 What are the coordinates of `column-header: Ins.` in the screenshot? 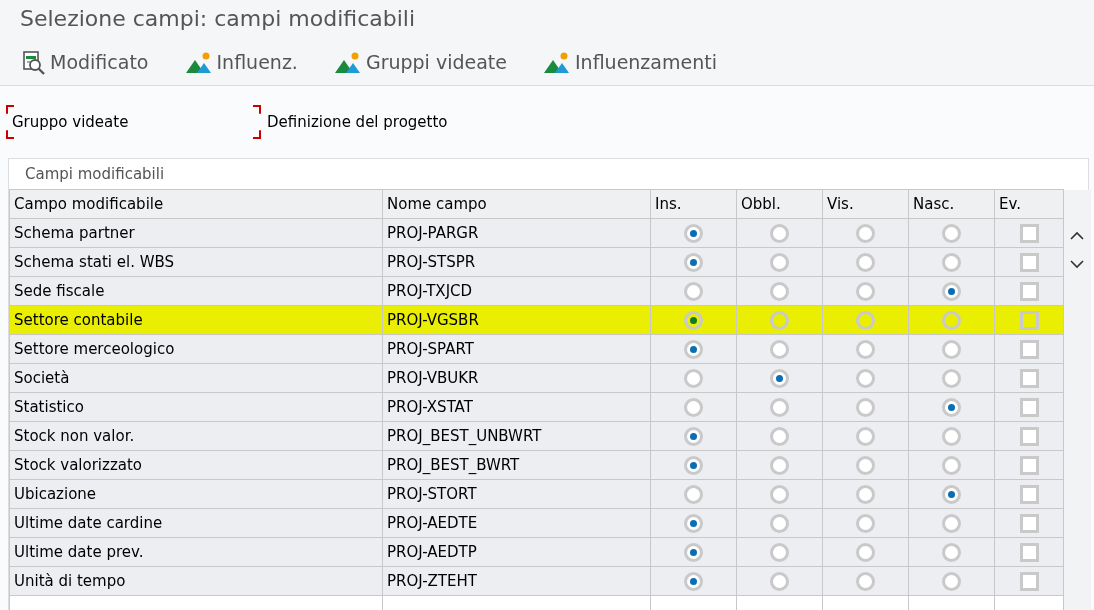 It's located at (668, 203).